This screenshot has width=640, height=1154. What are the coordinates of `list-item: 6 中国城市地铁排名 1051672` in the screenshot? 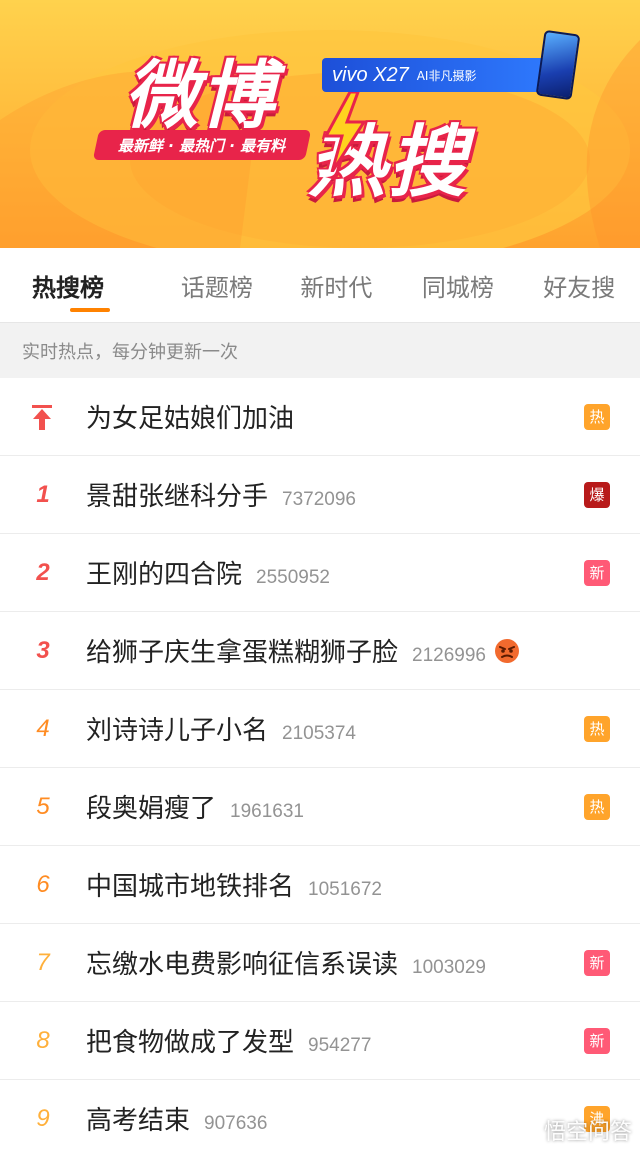 It's located at (320, 885).